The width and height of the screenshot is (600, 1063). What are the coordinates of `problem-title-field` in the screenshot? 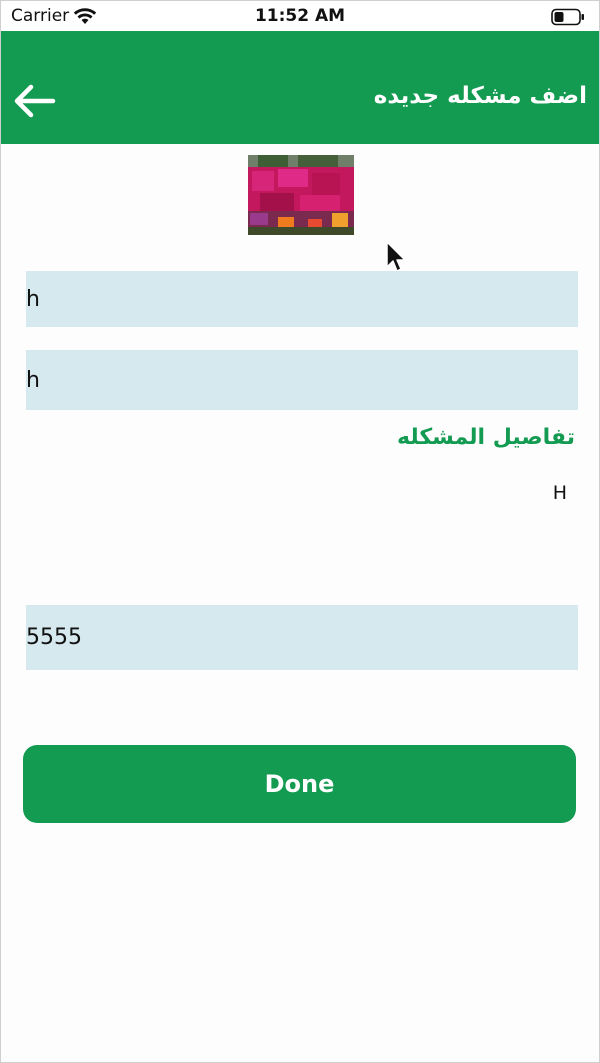 It's located at (302, 299).